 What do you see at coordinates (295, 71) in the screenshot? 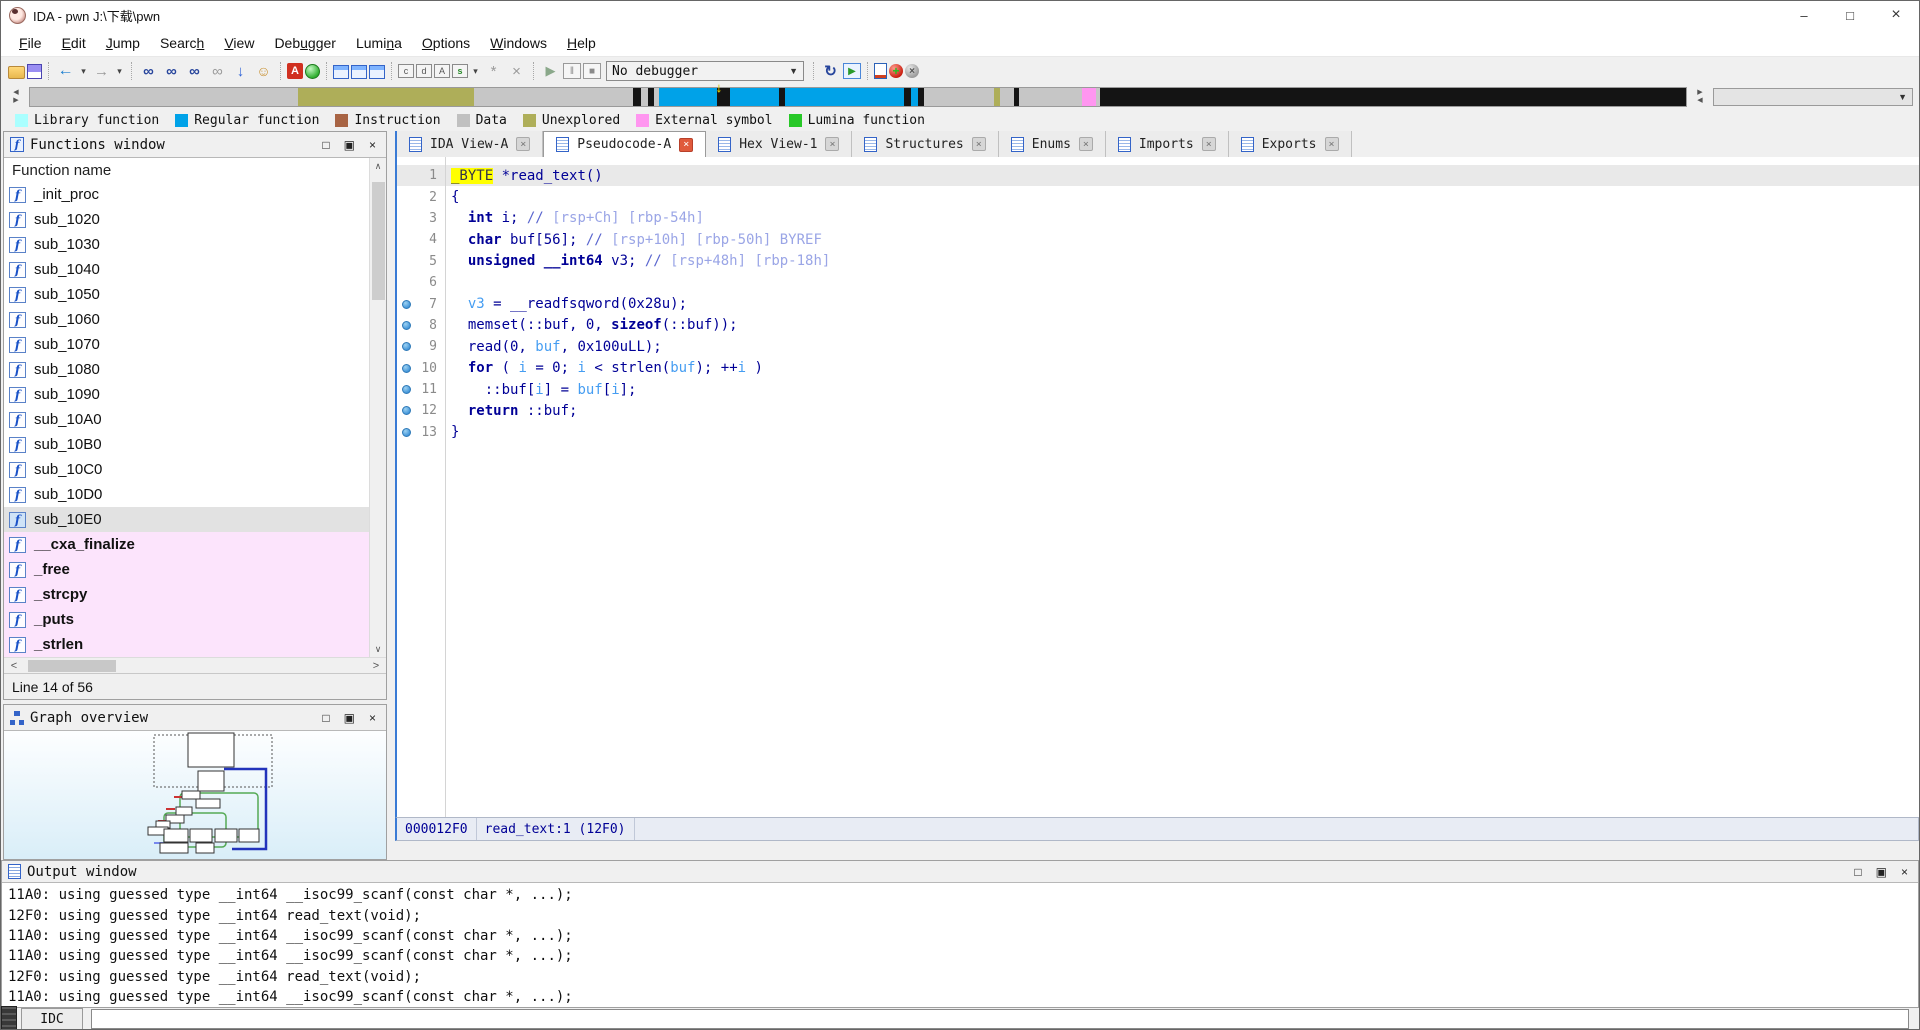
I see `reanalyze-icon: A` at bounding box center [295, 71].